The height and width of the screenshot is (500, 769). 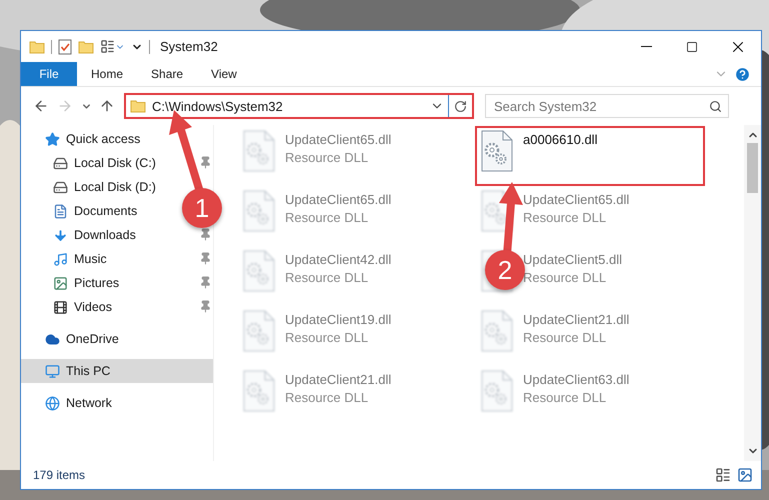 I want to click on minimize-icon, so click(x=646, y=46).